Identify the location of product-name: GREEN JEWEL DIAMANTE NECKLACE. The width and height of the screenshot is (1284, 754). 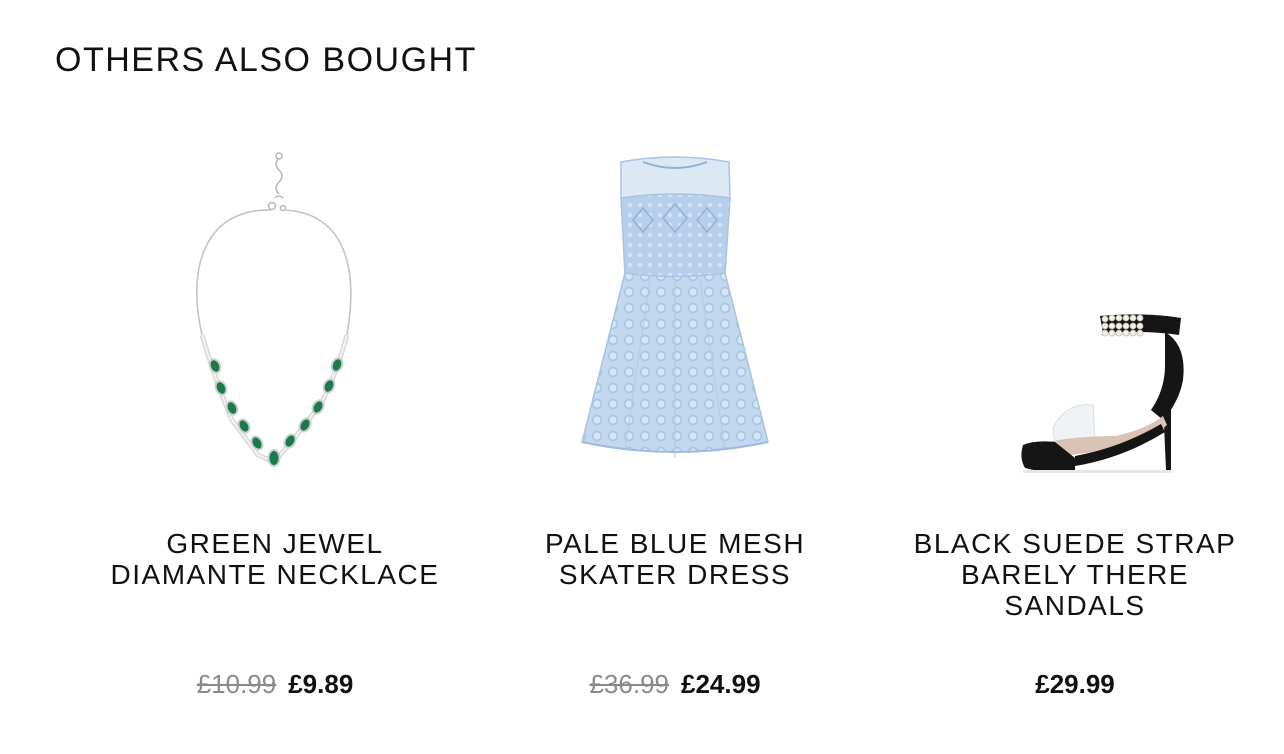
(275, 559).